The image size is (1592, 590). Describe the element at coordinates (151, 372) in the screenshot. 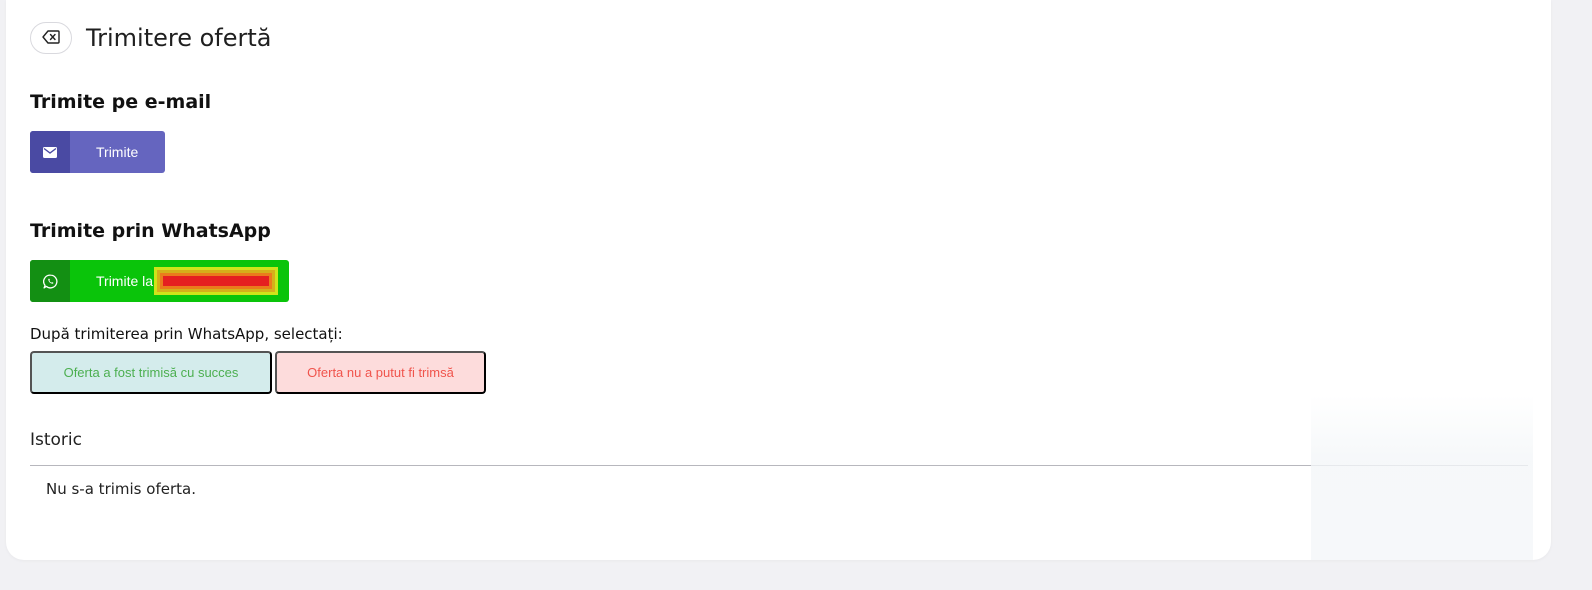

I see `offer-sent-success-button: Oferta a fost trimisă cu succes` at that location.